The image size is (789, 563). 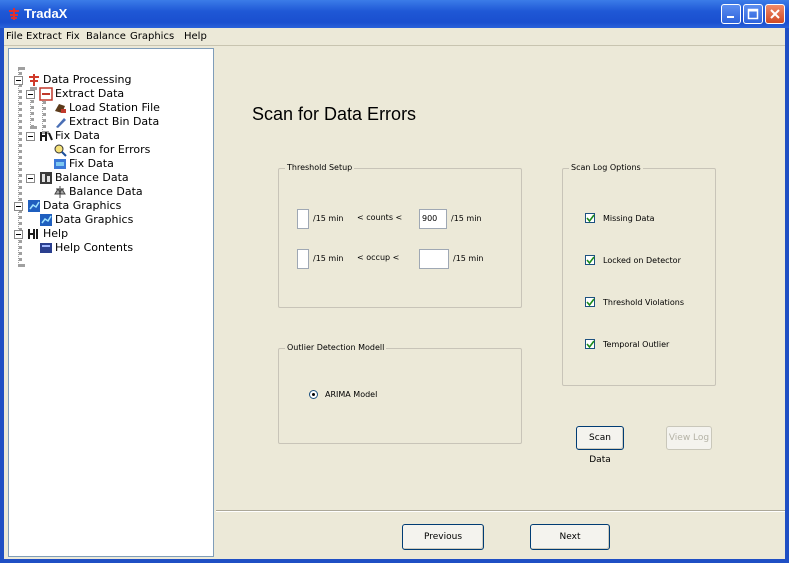 I want to click on balance-data-icon, so click(x=46, y=178).